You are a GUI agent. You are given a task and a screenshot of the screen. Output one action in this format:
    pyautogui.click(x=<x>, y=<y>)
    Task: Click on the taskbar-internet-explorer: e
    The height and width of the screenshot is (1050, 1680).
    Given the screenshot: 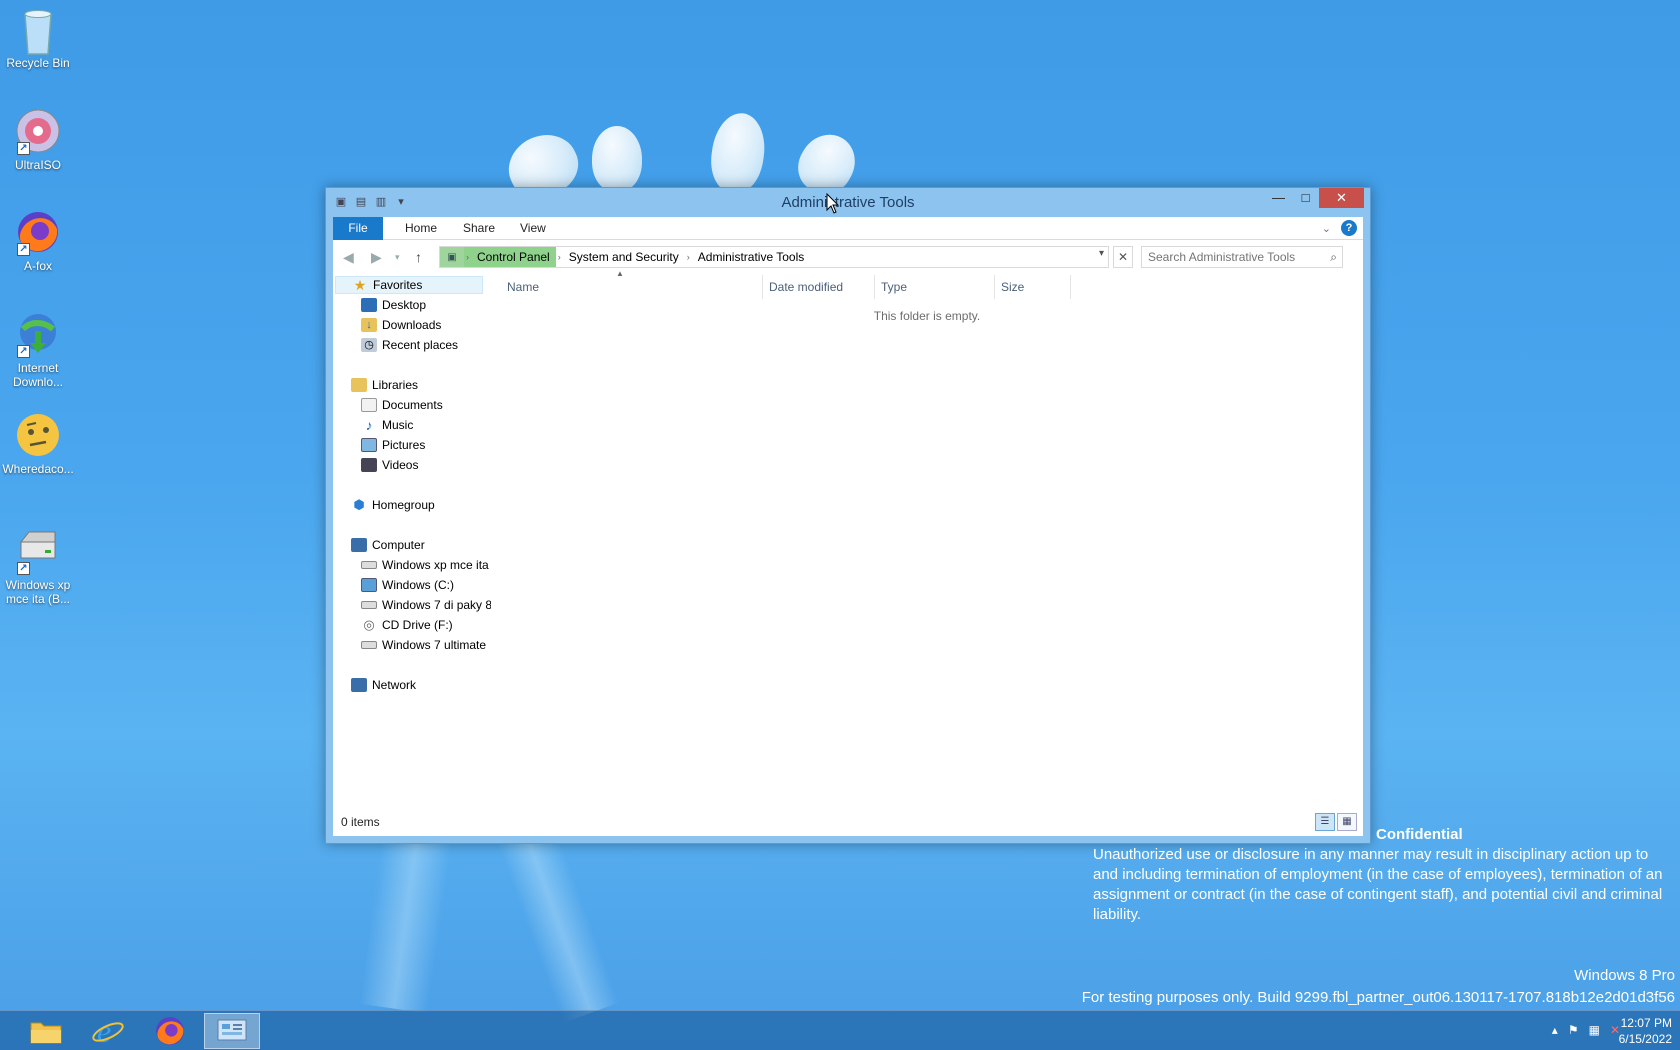 What is the action you would take?
    pyautogui.click(x=108, y=1031)
    